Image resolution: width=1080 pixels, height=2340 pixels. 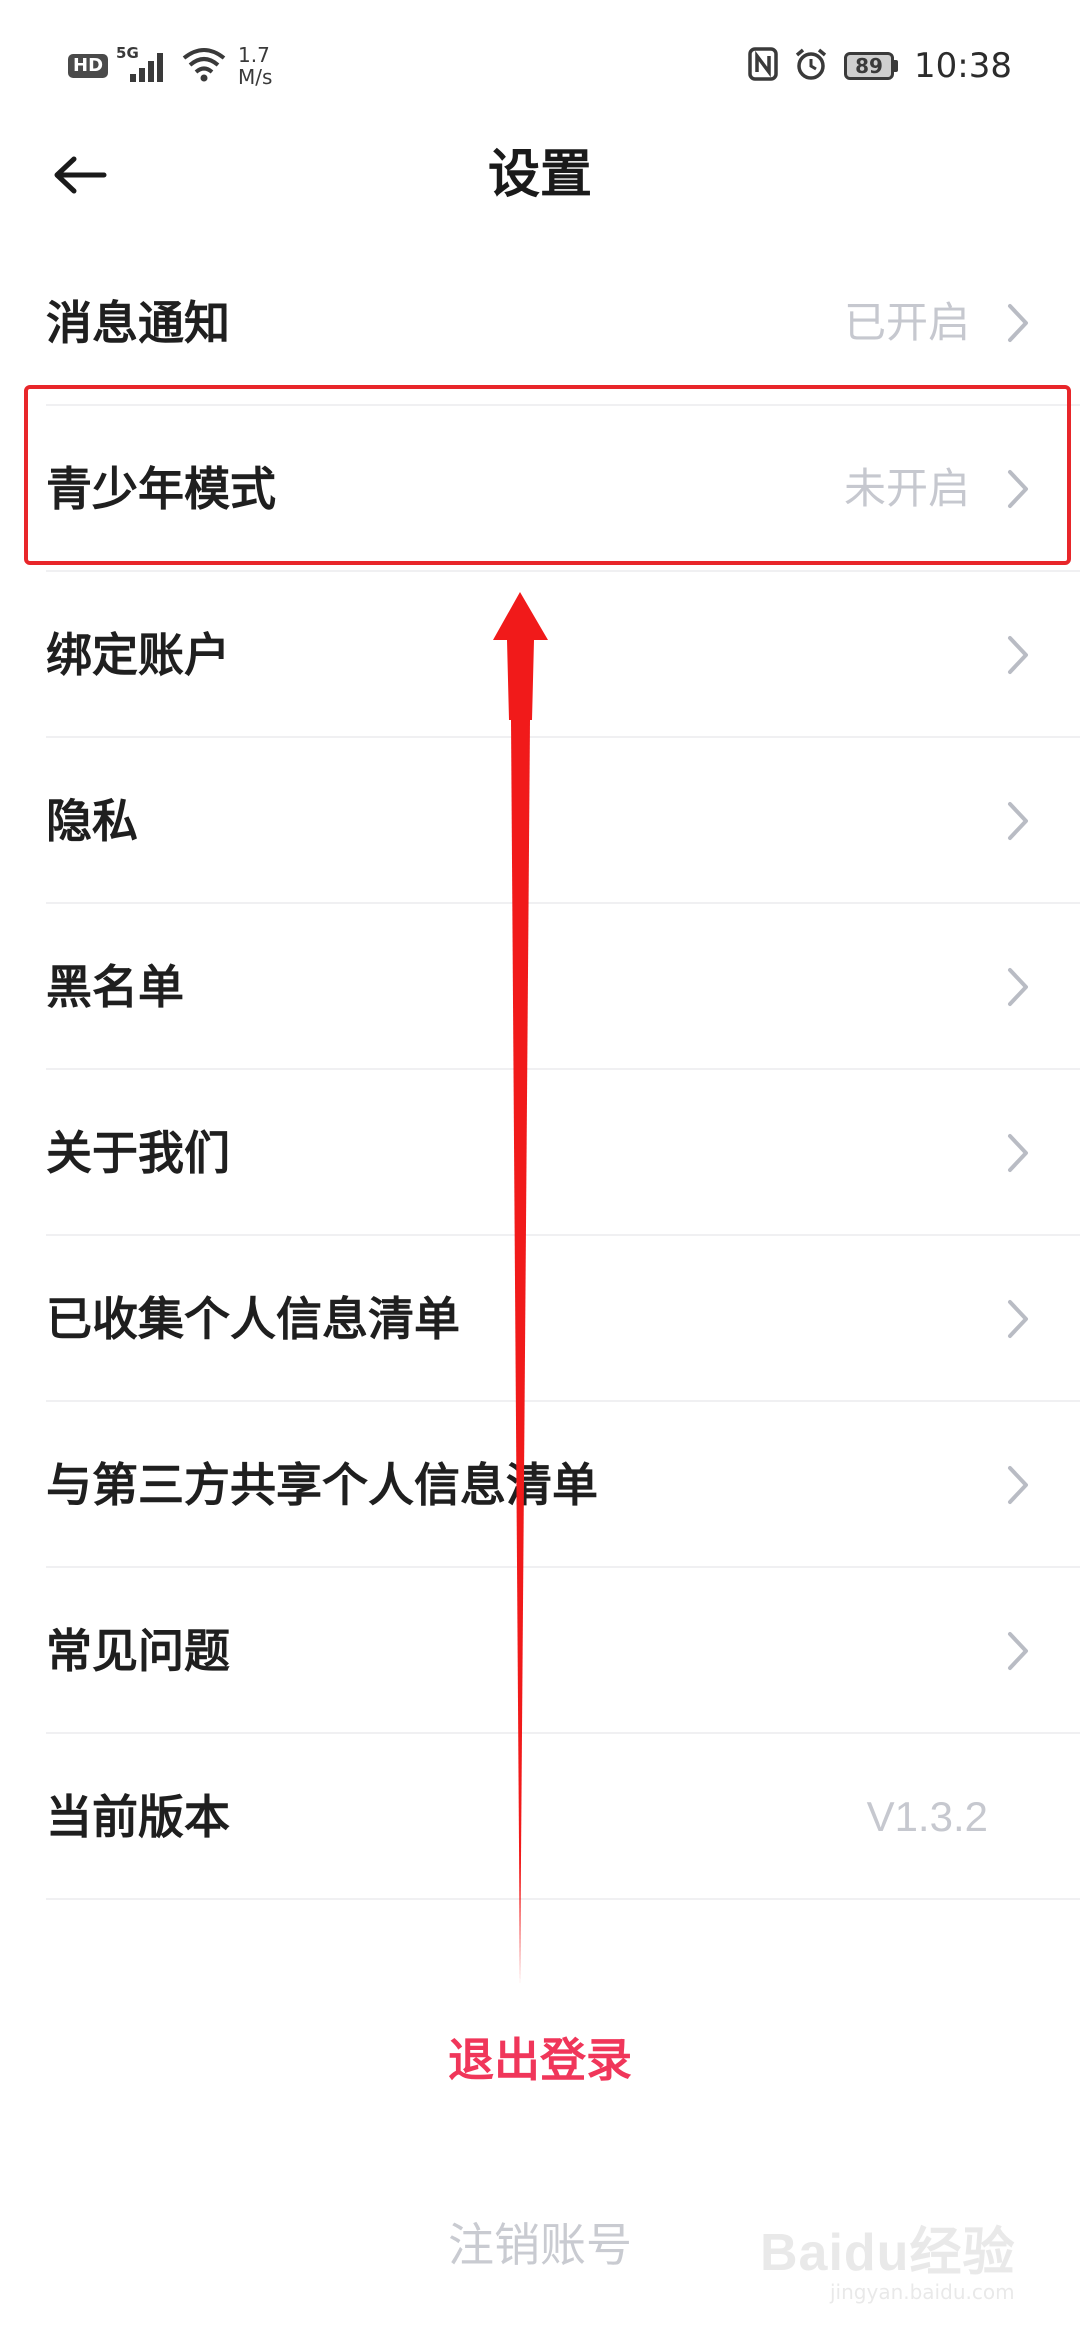 I want to click on page-title: 设置, so click(x=539, y=175).